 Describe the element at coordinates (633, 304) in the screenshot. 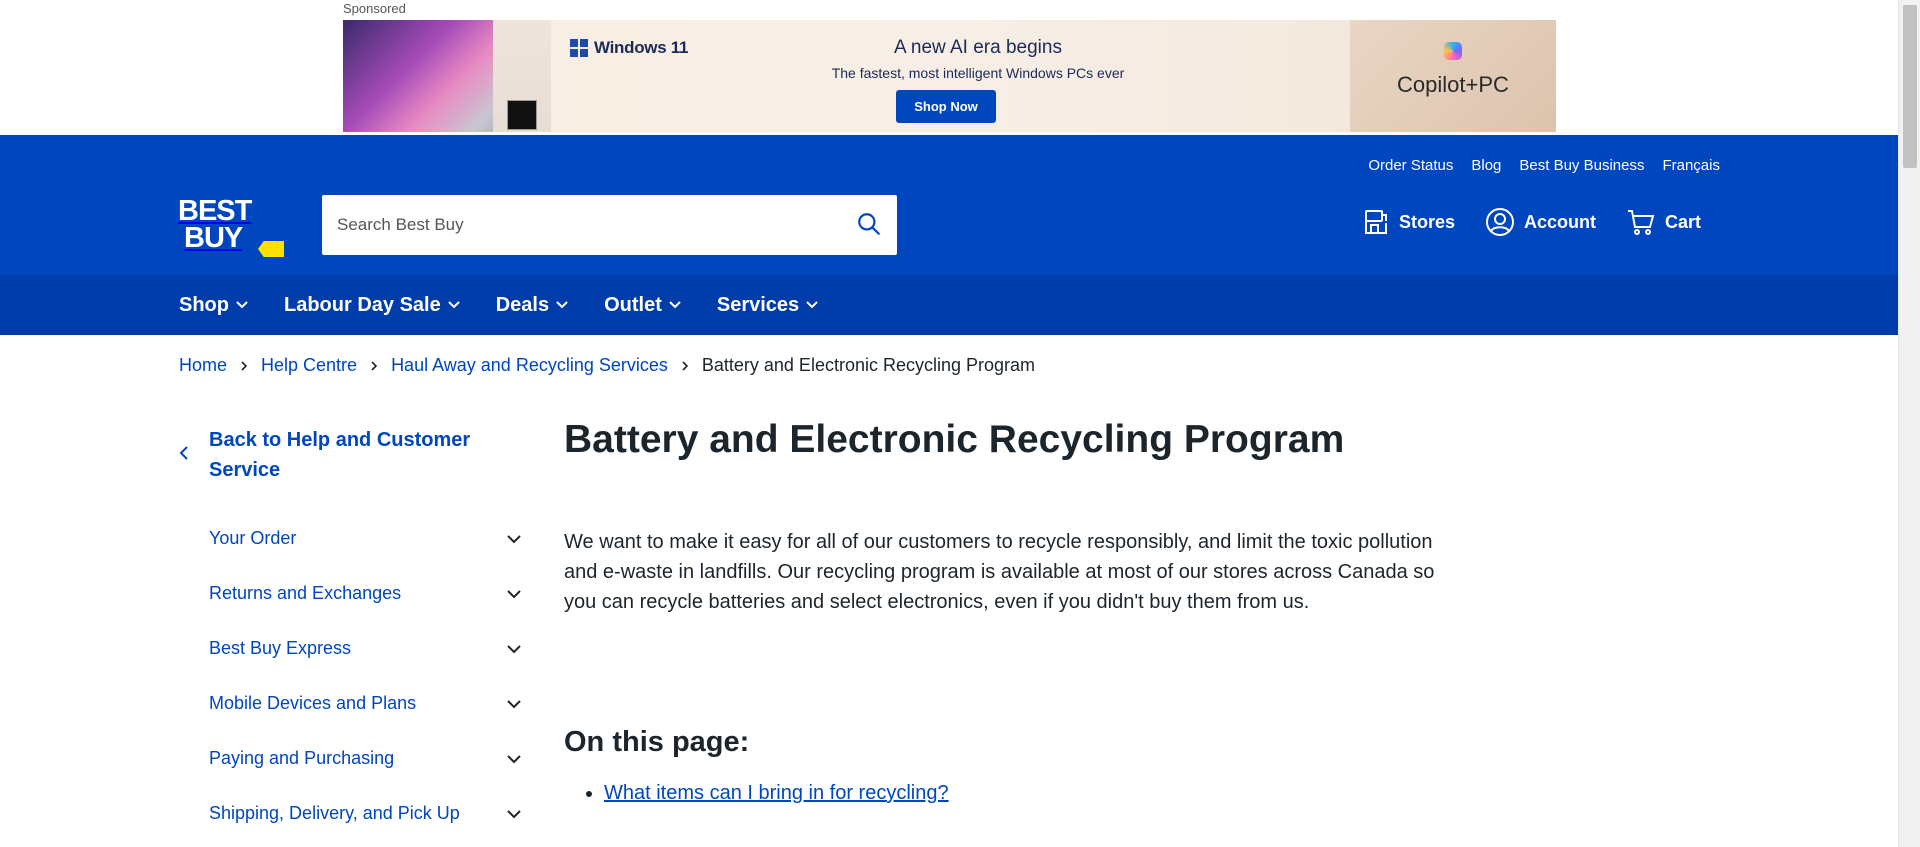

I see `nav-outlet-label: Outlet` at that location.